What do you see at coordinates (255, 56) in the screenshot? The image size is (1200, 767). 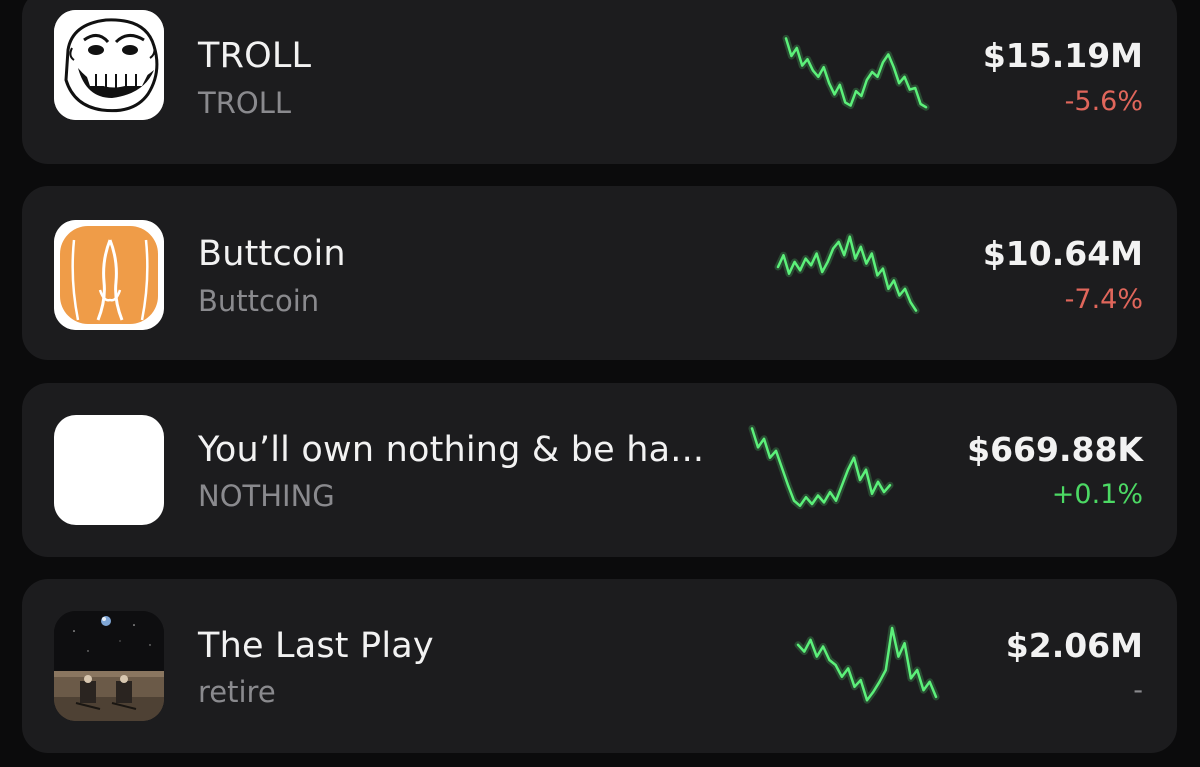 I see `token-name: TROLL` at bounding box center [255, 56].